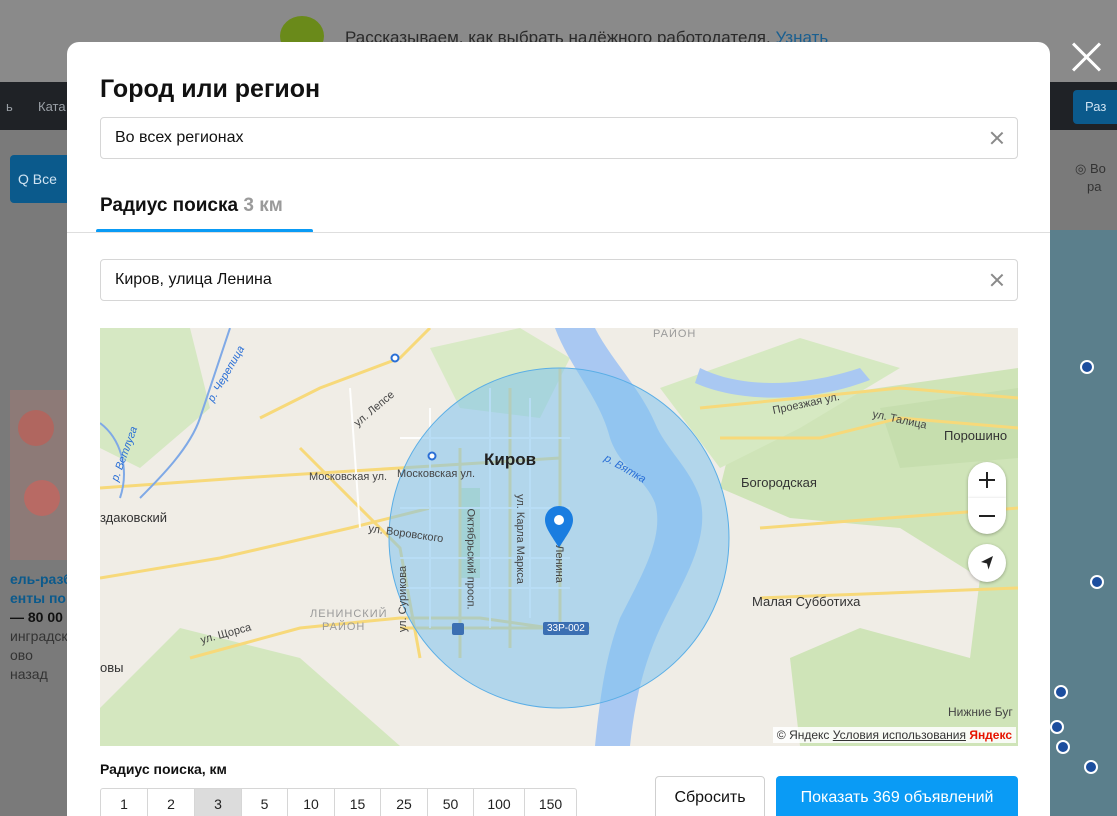 The image size is (1117, 816). What do you see at coordinates (403, 599) in the screenshot?
I see `map-label-surikova: ул. Сурикова` at bounding box center [403, 599].